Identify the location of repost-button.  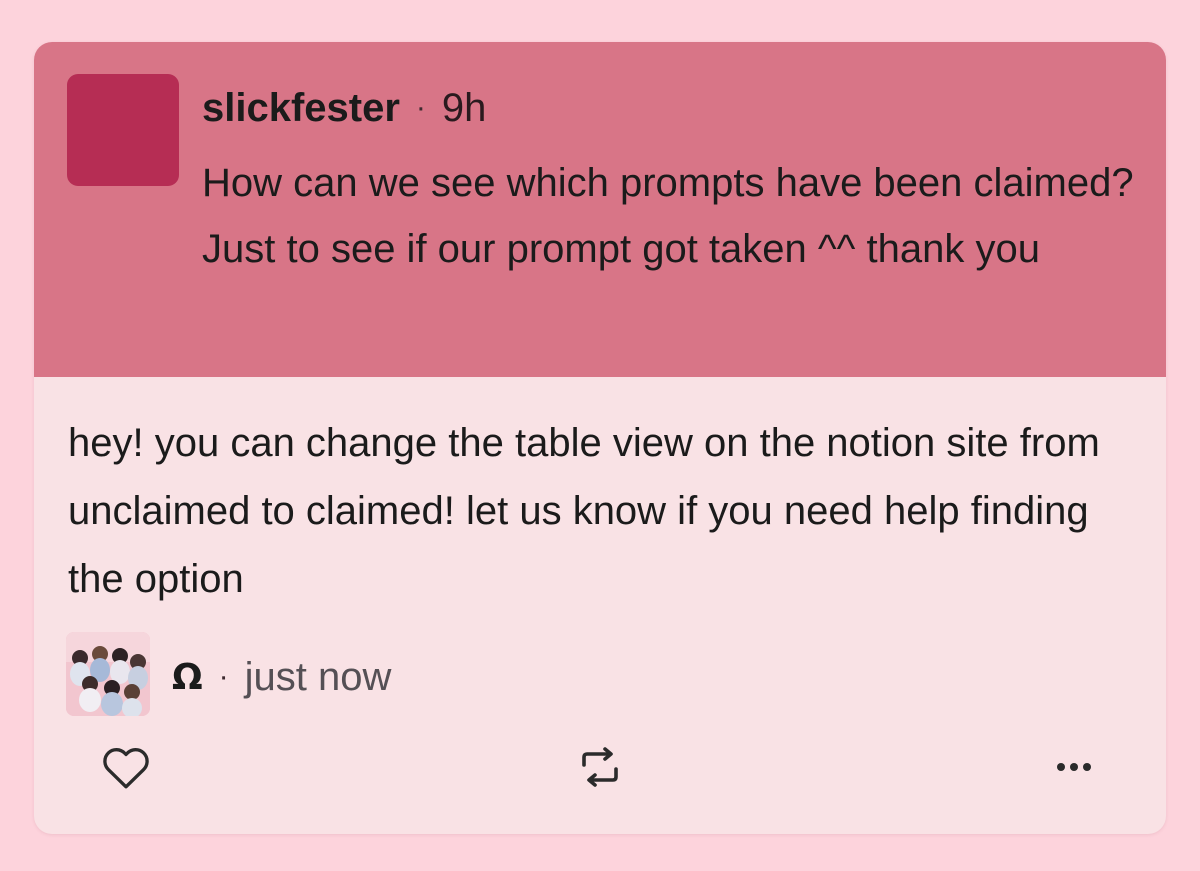
(600, 767).